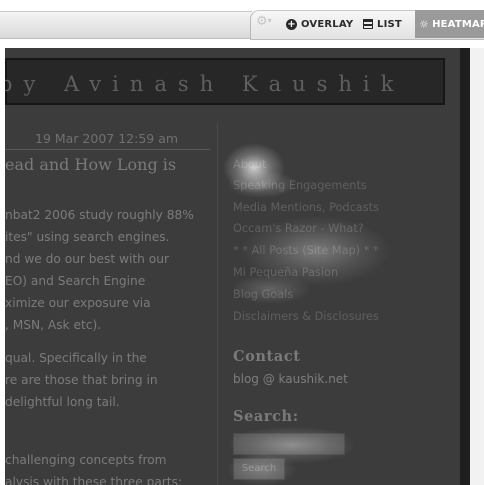 The image size is (484, 485). I want to click on post-text-line: delightful long tail., so click(62, 402).